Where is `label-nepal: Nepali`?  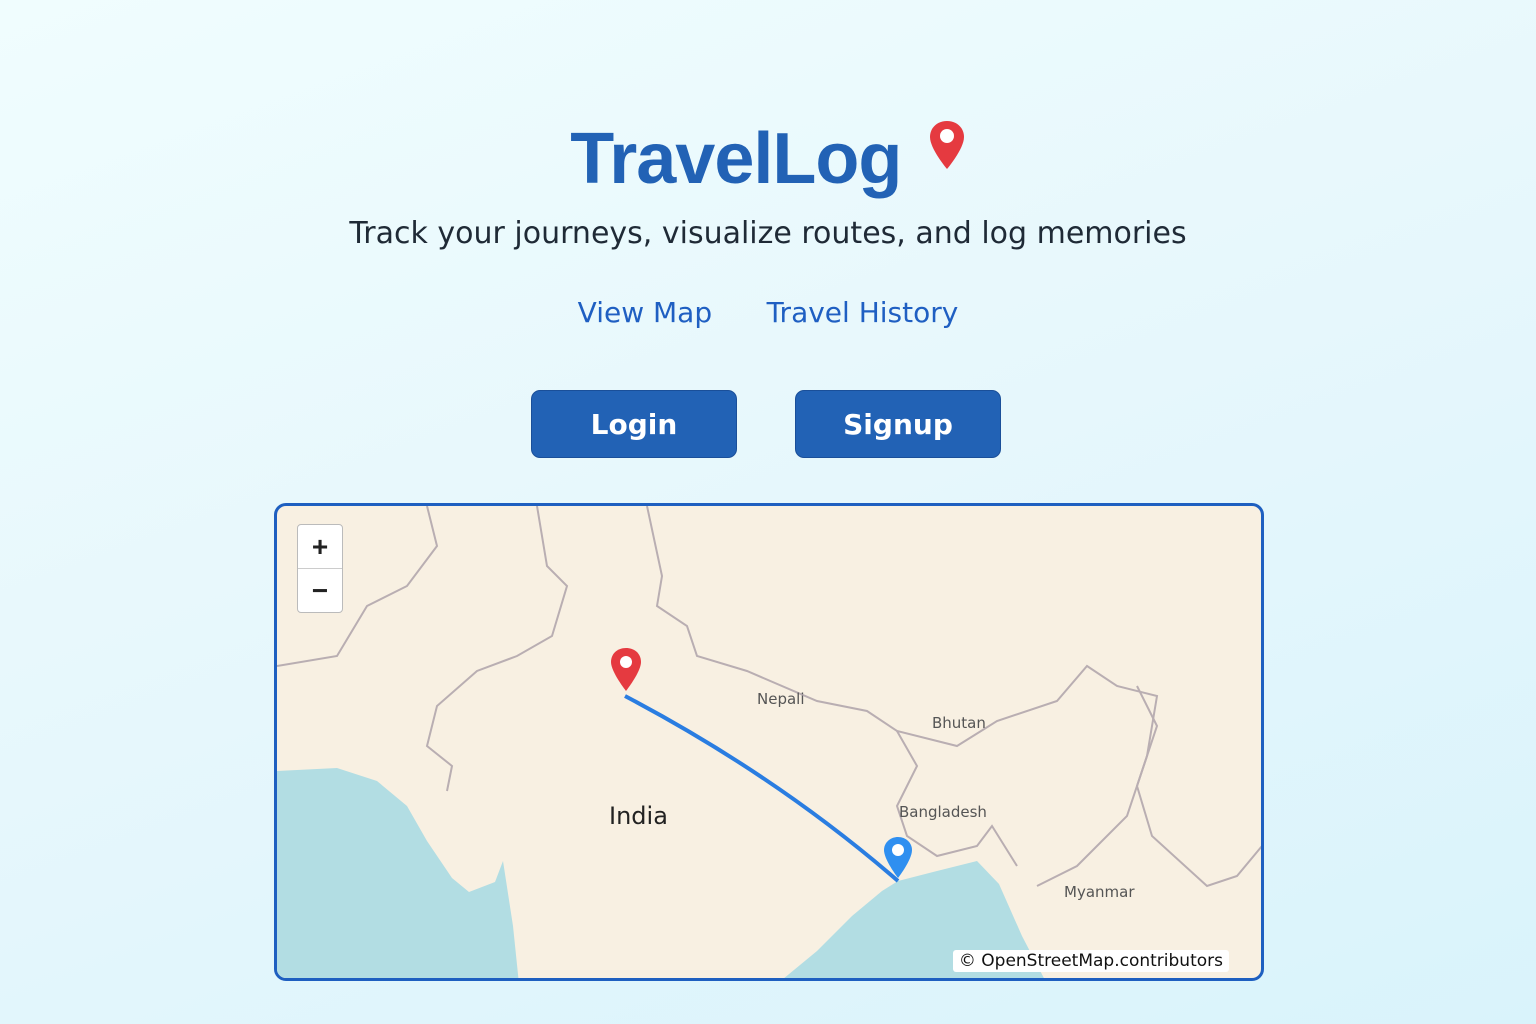 label-nepal: Nepali is located at coordinates (781, 699).